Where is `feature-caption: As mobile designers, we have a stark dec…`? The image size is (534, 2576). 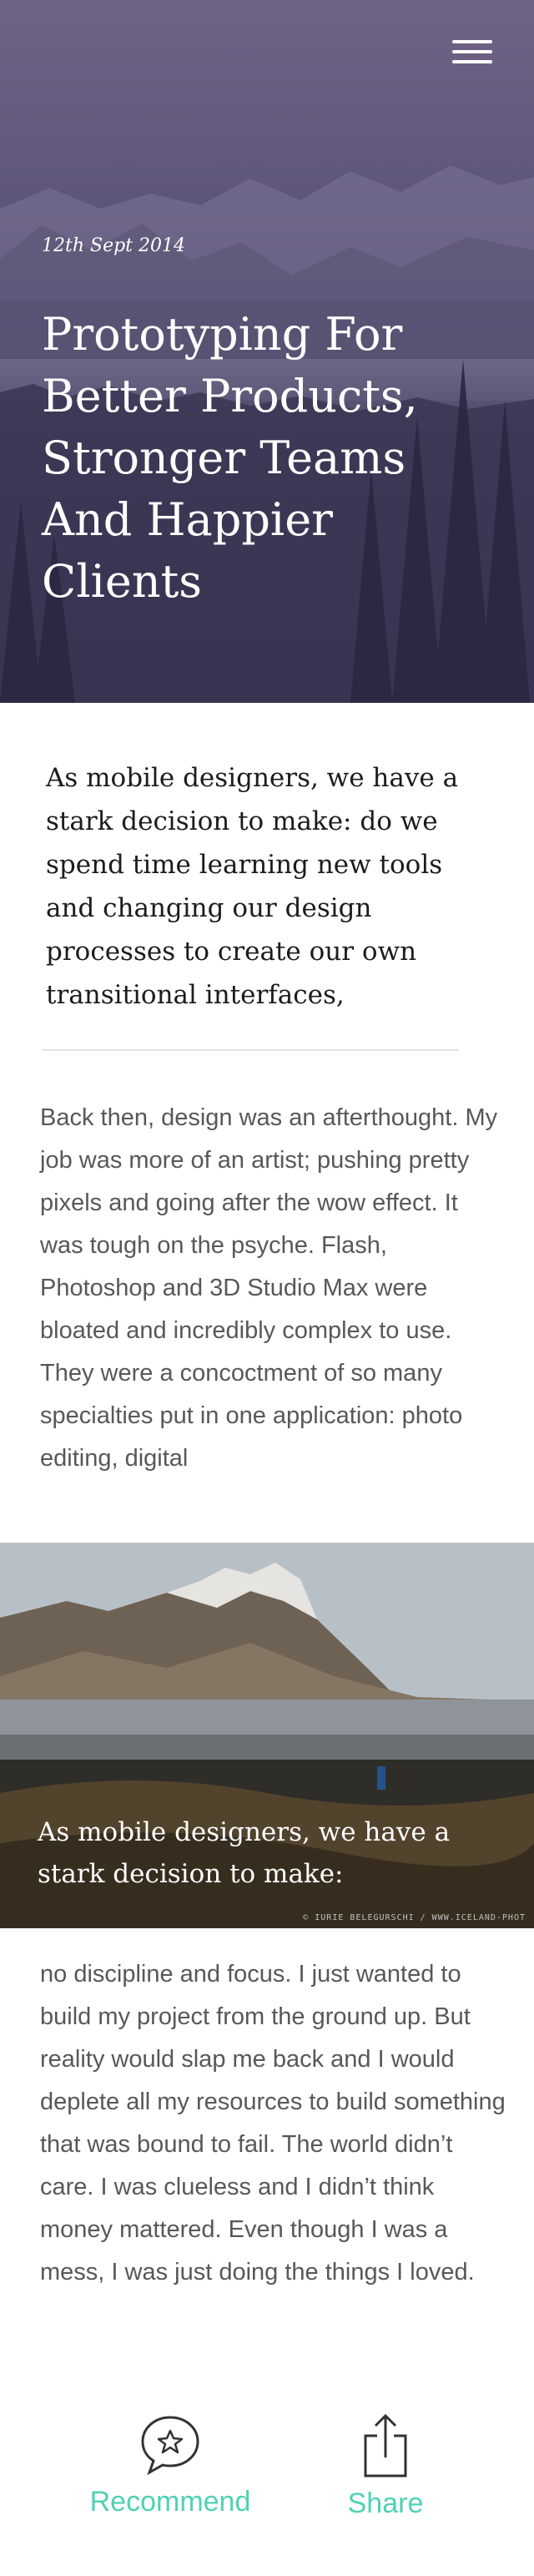 feature-caption: As mobile designers, we have a stark dec… is located at coordinates (244, 1853).